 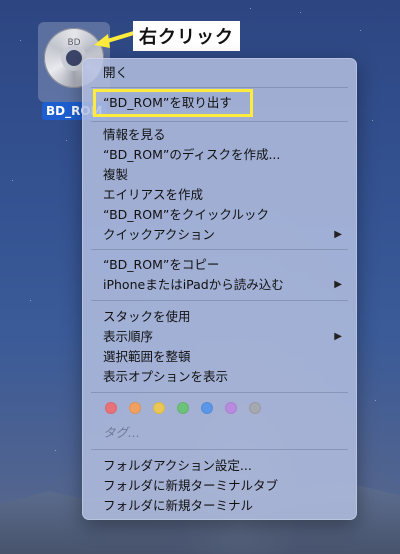 What do you see at coordinates (159, 234) in the screenshot?
I see `quick-actions-label: クイックアクション` at bounding box center [159, 234].